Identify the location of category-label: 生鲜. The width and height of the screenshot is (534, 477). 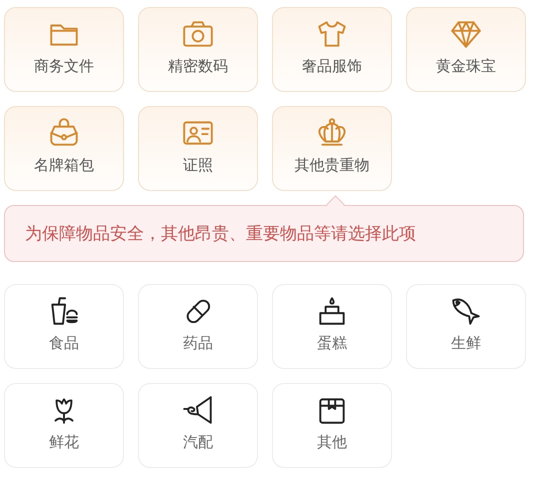
(466, 344).